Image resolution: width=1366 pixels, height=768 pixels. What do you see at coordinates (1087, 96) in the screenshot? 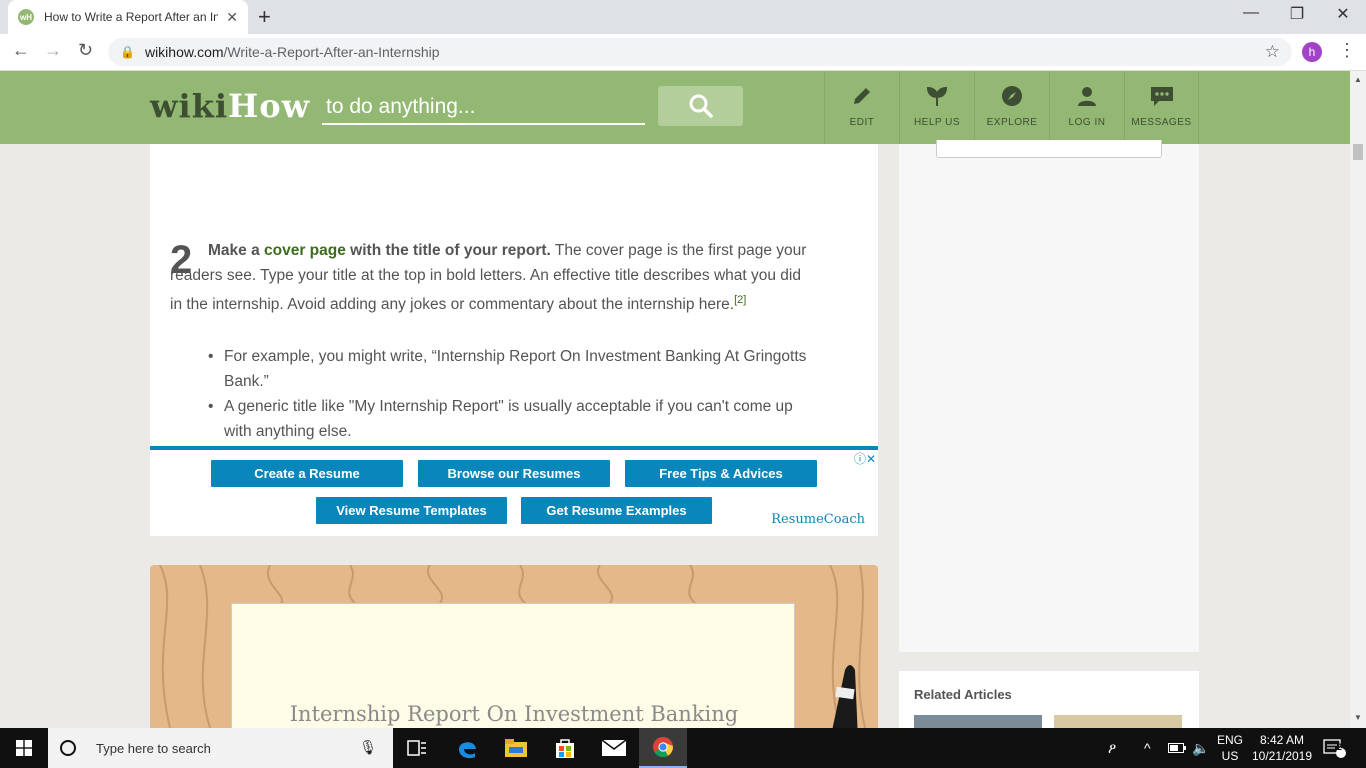
I see `user-icon` at bounding box center [1087, 96].